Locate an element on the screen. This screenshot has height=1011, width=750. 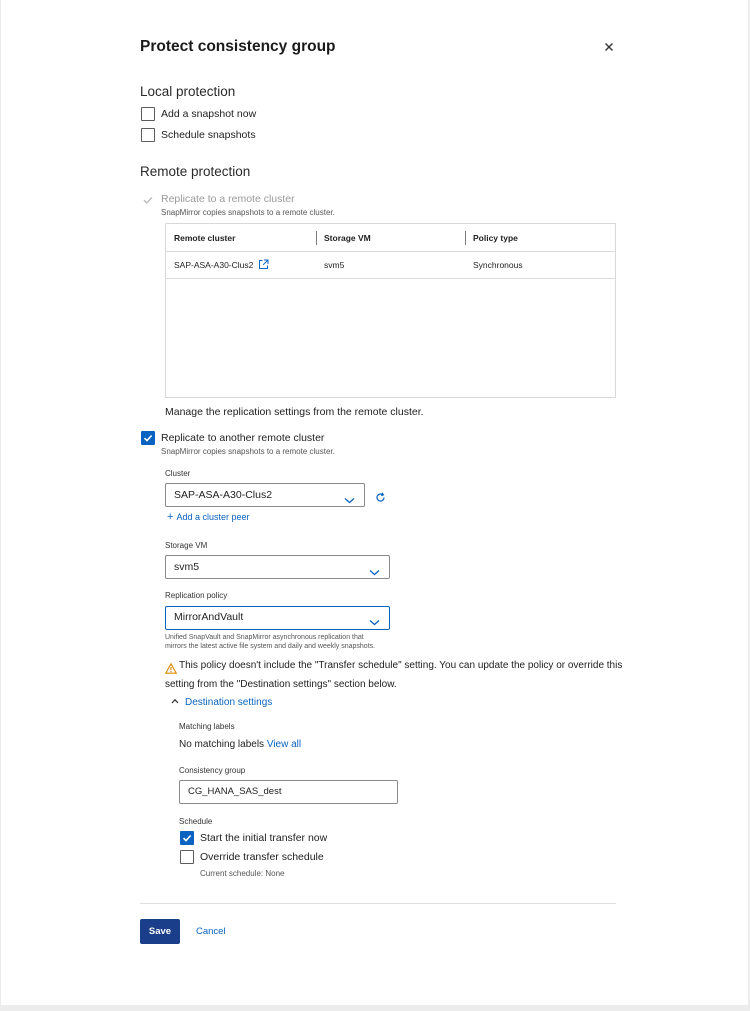
schedule-label: Schedule is located at coordinates (196, 821).